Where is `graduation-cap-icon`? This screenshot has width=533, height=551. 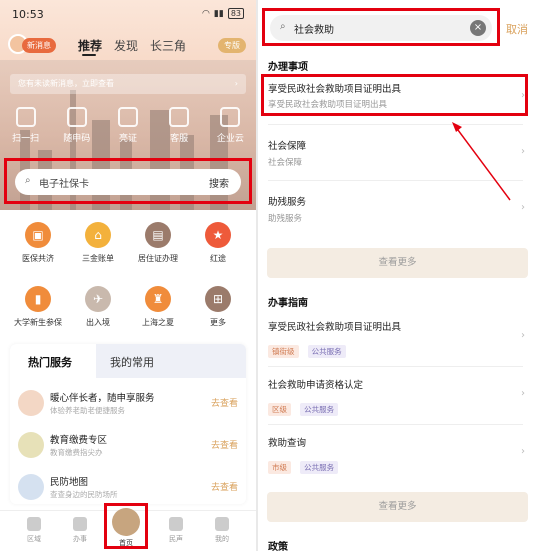 graduation-cap-icon is located at coordinates (31, 445).